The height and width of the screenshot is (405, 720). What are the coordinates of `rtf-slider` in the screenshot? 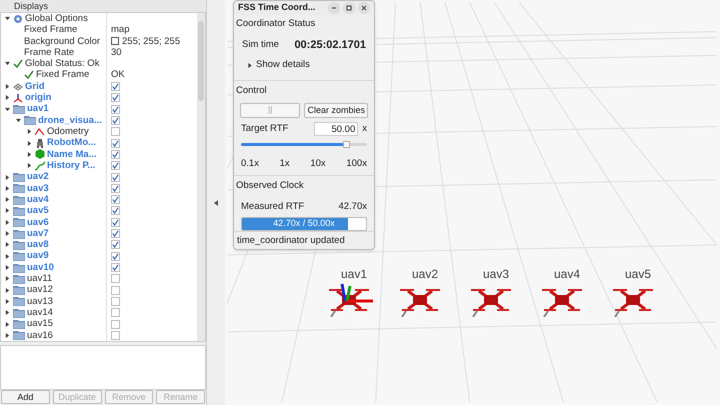 It's located at (304, 144).